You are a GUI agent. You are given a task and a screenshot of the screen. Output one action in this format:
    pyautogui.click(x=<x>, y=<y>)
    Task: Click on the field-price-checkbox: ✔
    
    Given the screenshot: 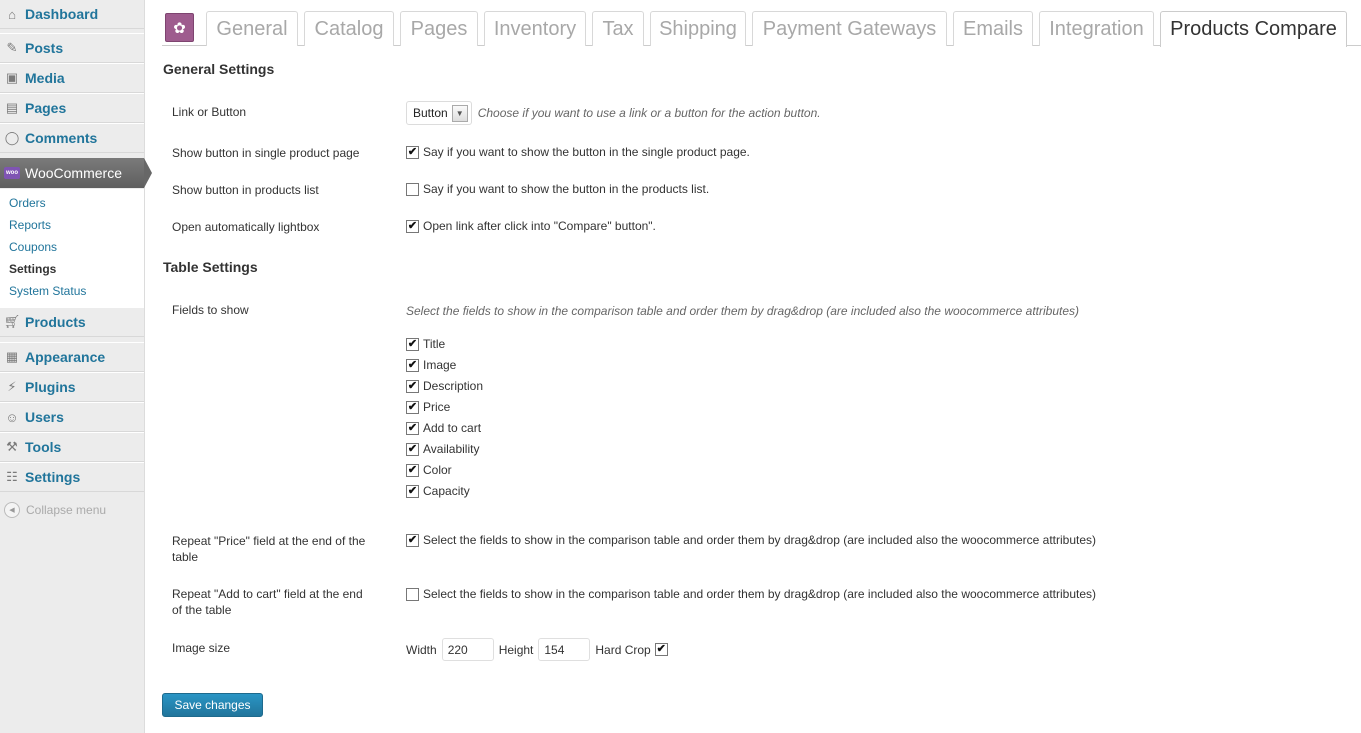 What is the action you would take?
    pyautogui.click(x=412, y=407)
    